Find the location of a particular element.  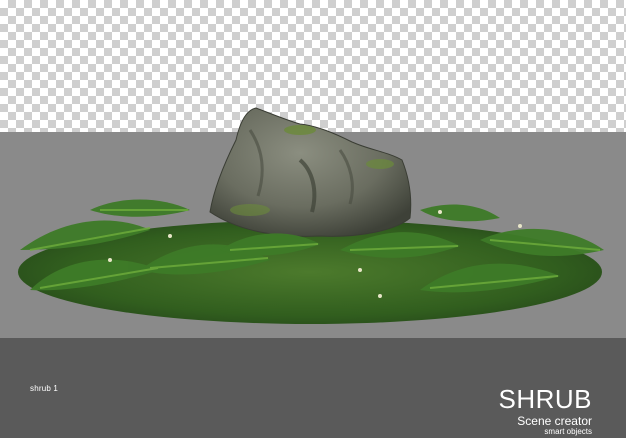

brand-block: SHRUB Scene creator smart objects is located at coordinates (545, 411).